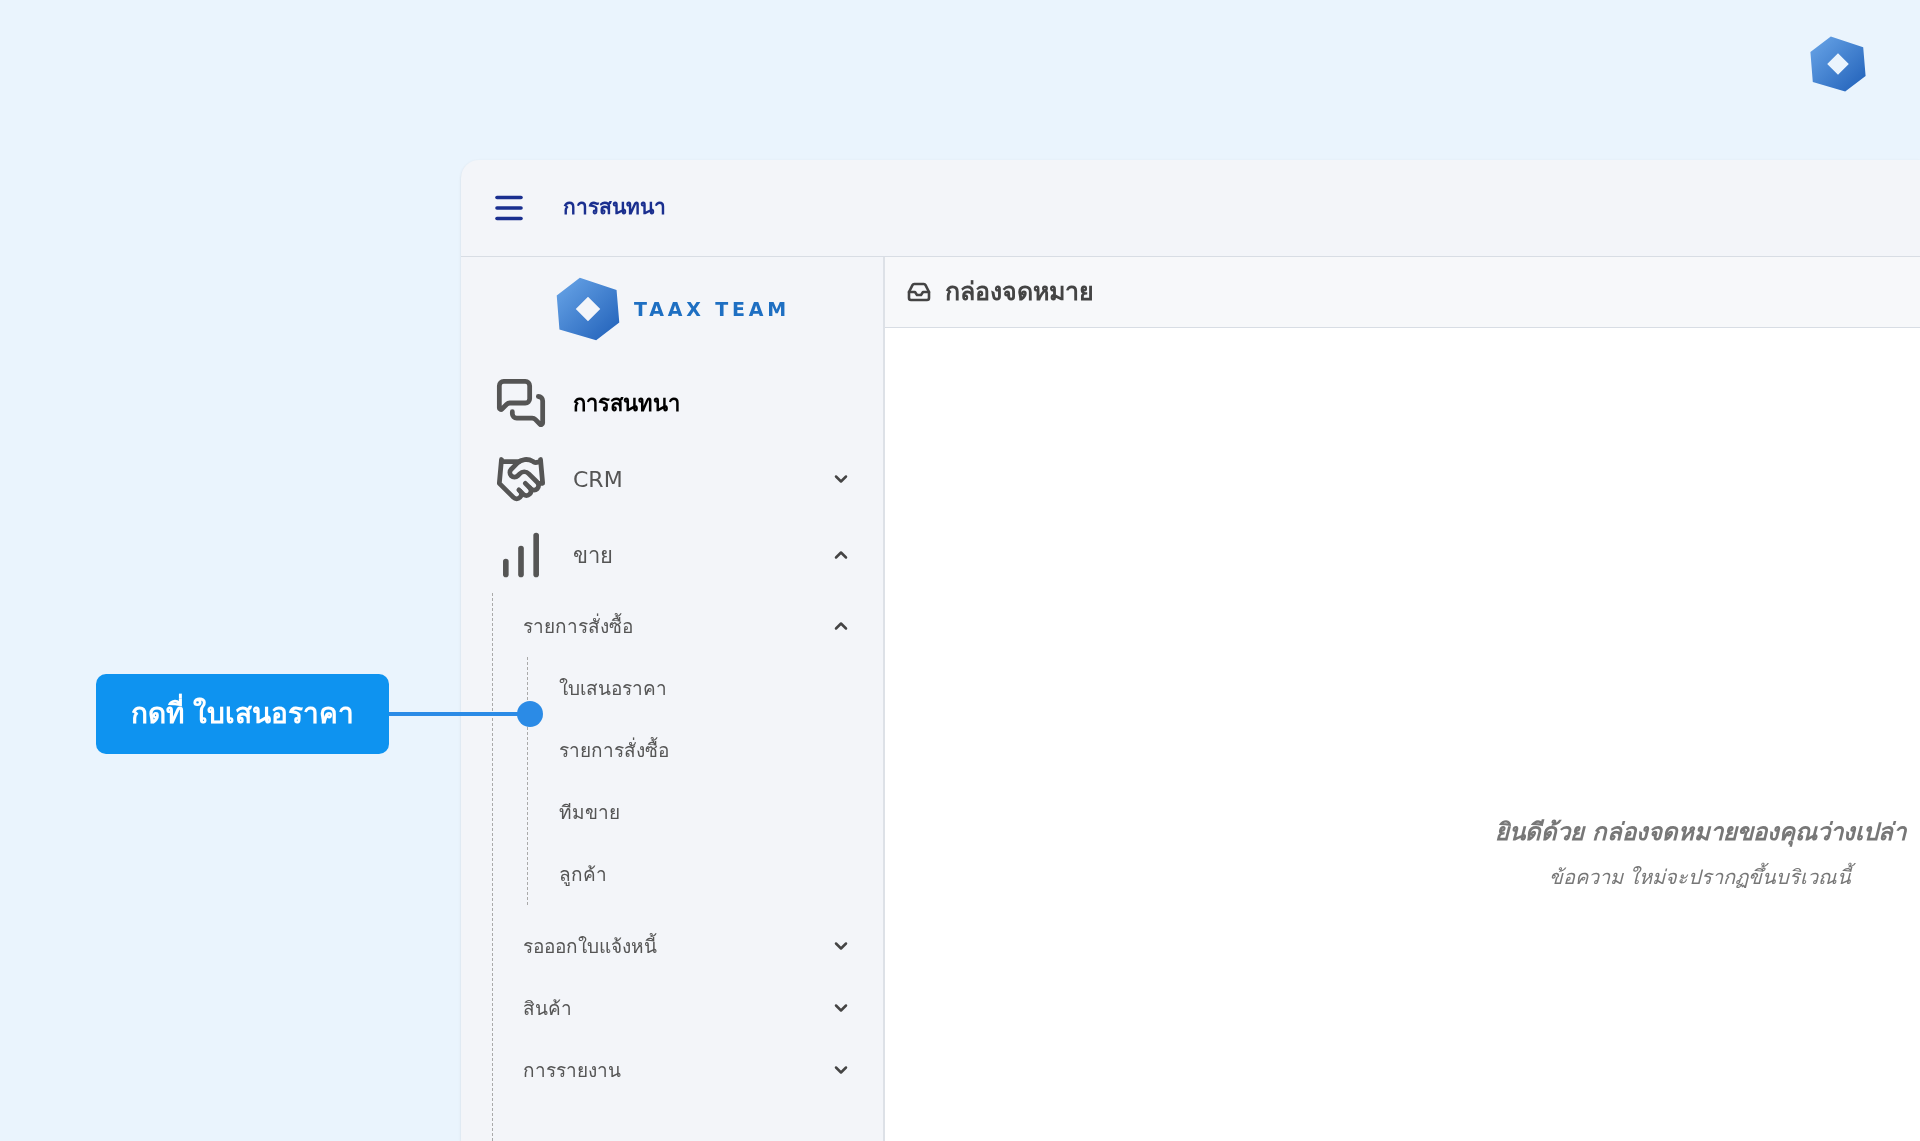  I want to click on header-title: การสนทนา, so click(614, 208).